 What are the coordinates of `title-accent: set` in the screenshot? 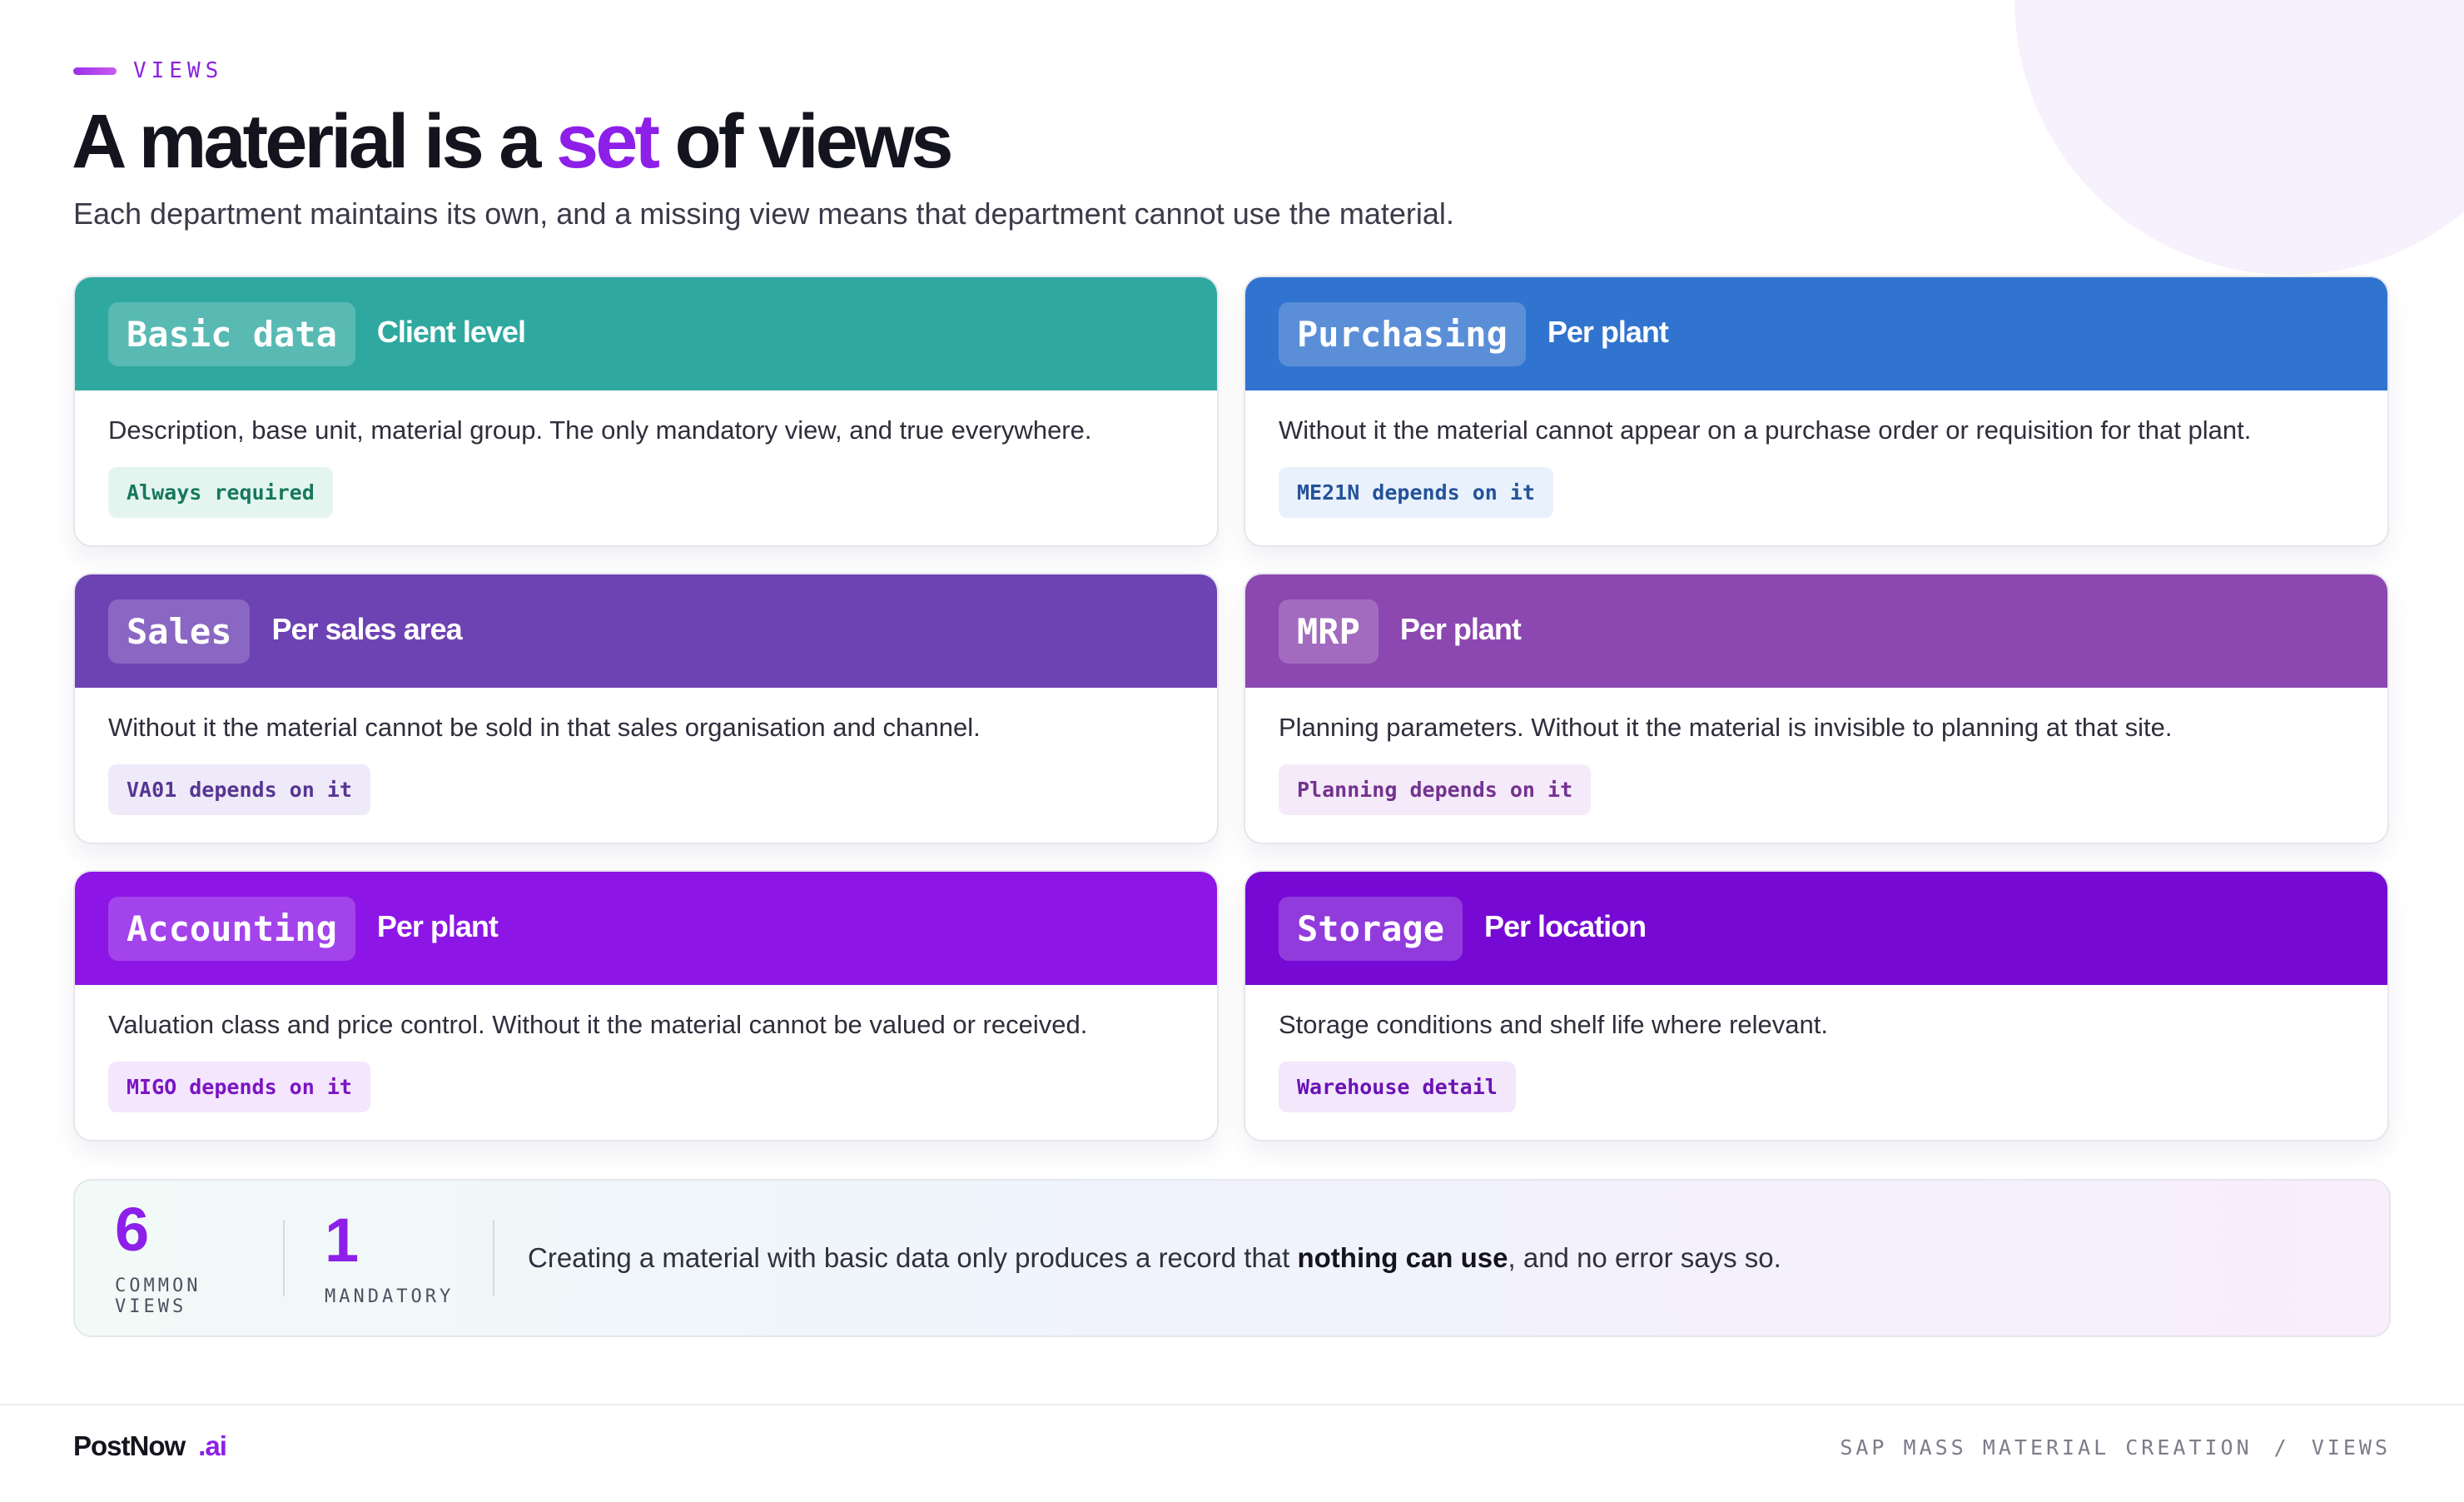 It's located at (608, 141).